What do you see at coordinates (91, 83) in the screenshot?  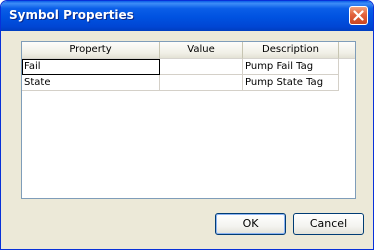 I see `property-cell: State` at bounding box center [91, 83].